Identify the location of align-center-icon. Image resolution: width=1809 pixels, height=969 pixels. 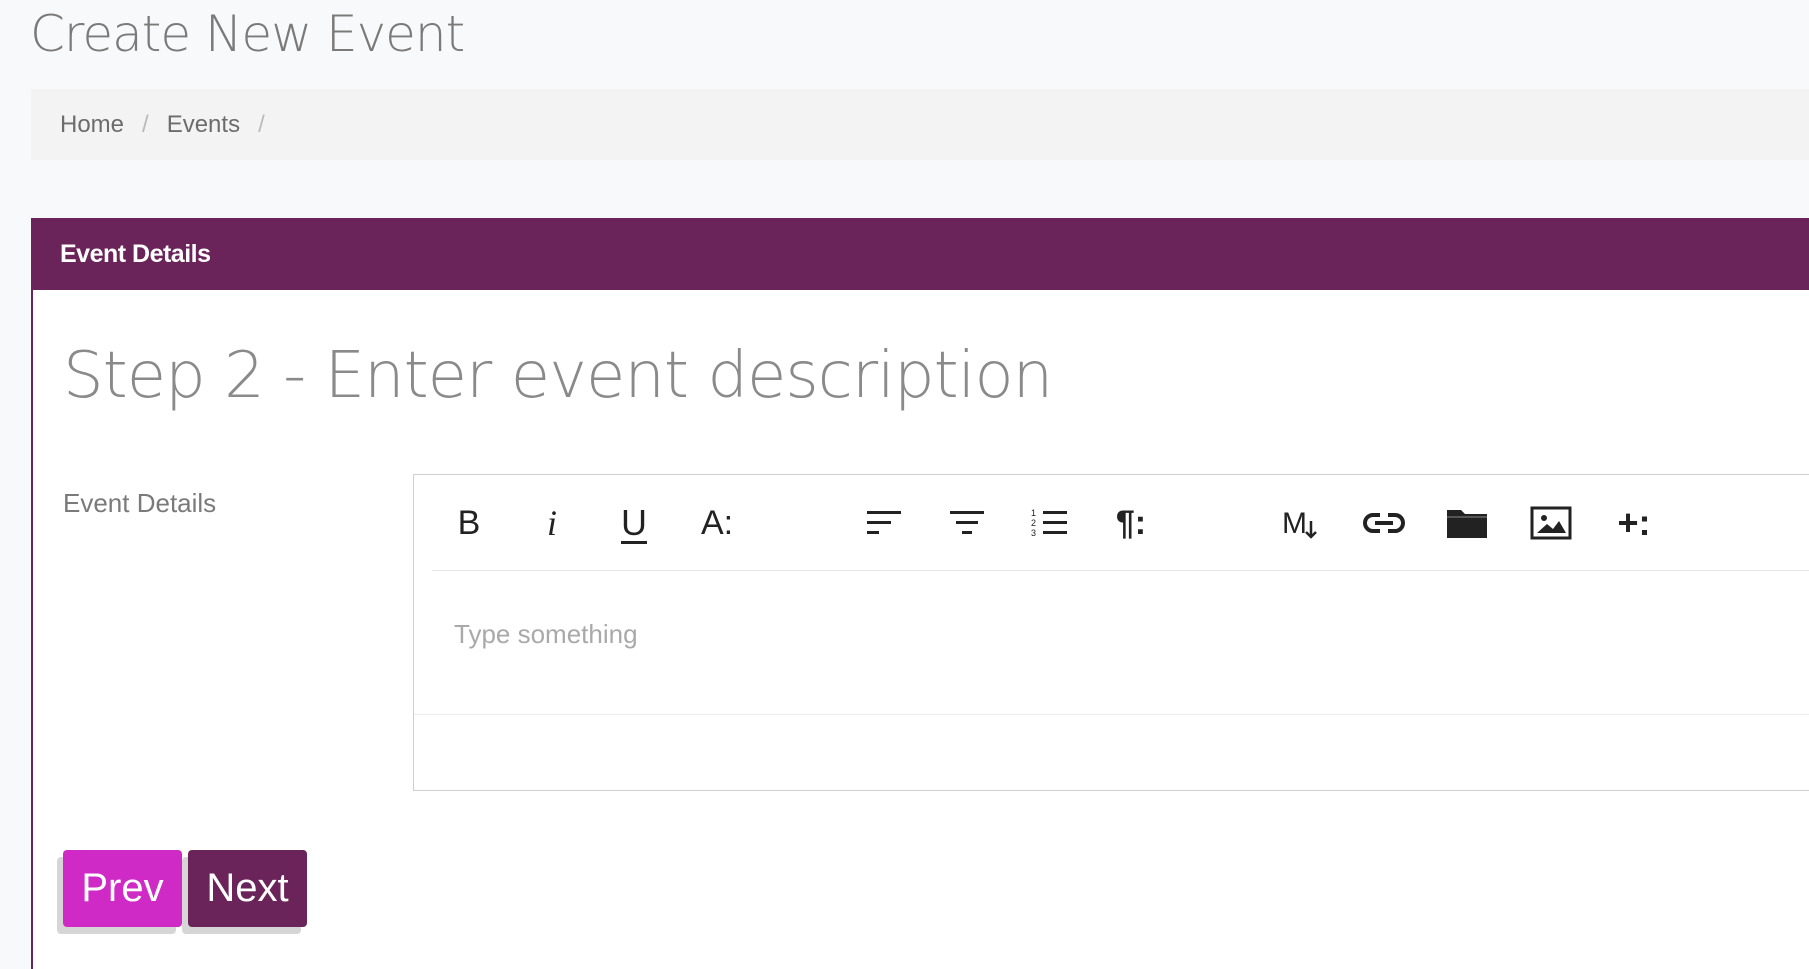
(967, 522).